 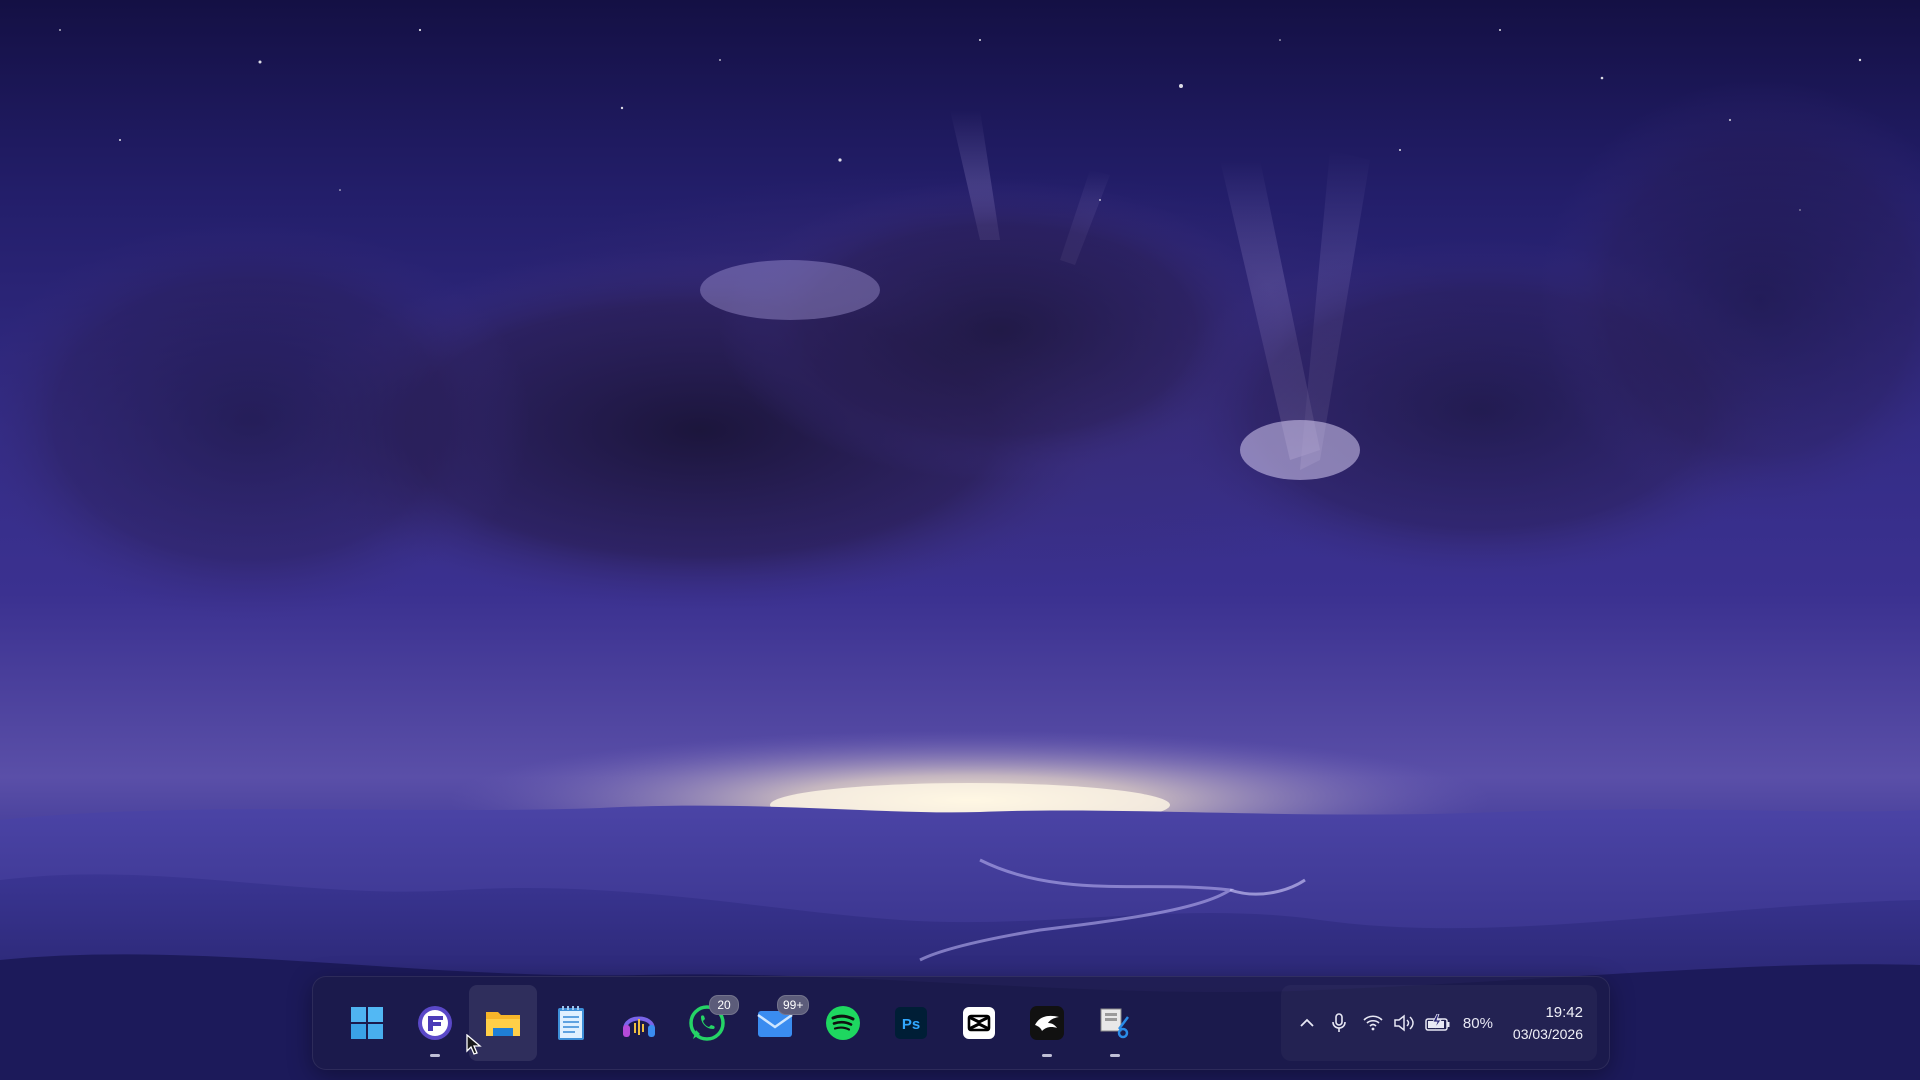 I want to click on speaker-icon, so click(x=1404, y=1023).